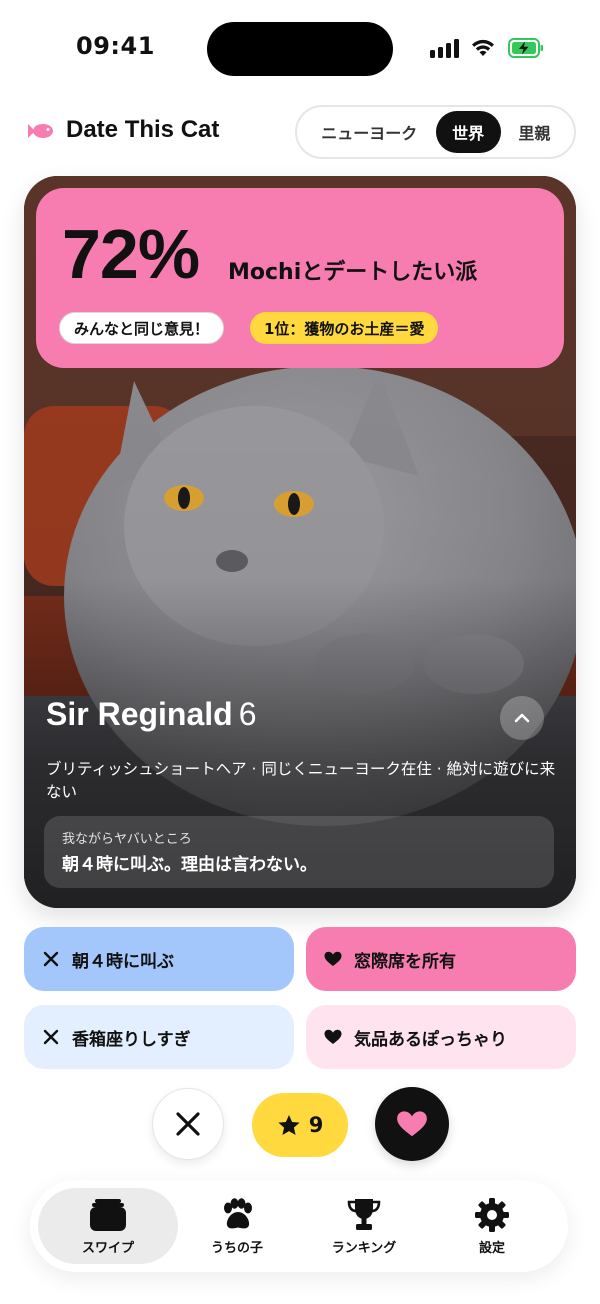 This screenshot has width=600, height=1304. Describe the element at coordinates (289, 1125) in the screenshot. I see `star-icon` at that location.